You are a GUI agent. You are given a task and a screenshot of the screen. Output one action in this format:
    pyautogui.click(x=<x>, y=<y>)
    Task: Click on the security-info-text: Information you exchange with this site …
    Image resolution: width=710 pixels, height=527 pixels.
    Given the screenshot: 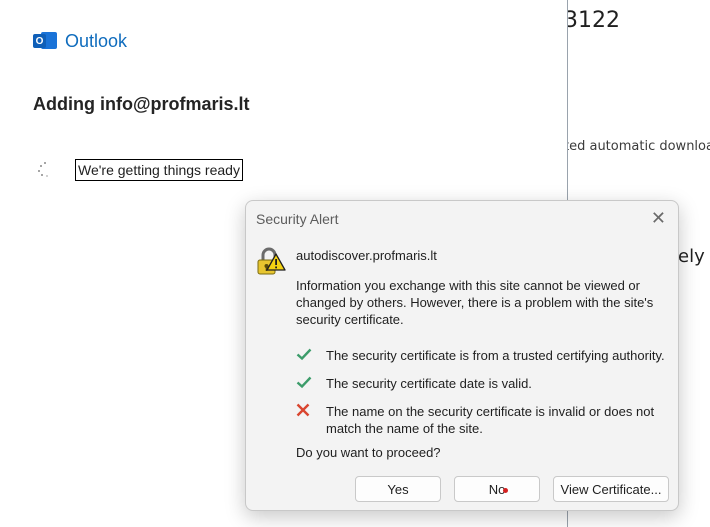 What is the action you would take?
    pyautogui.click(x=475, y=302)
    